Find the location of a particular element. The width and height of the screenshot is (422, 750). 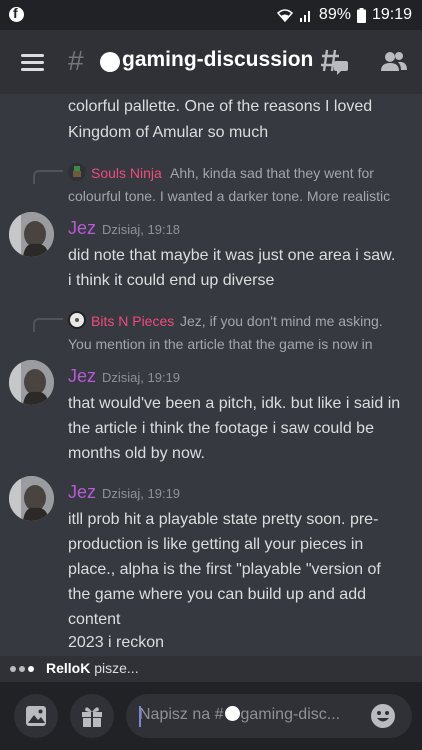

threads-button is located at coordinates (335, 62).